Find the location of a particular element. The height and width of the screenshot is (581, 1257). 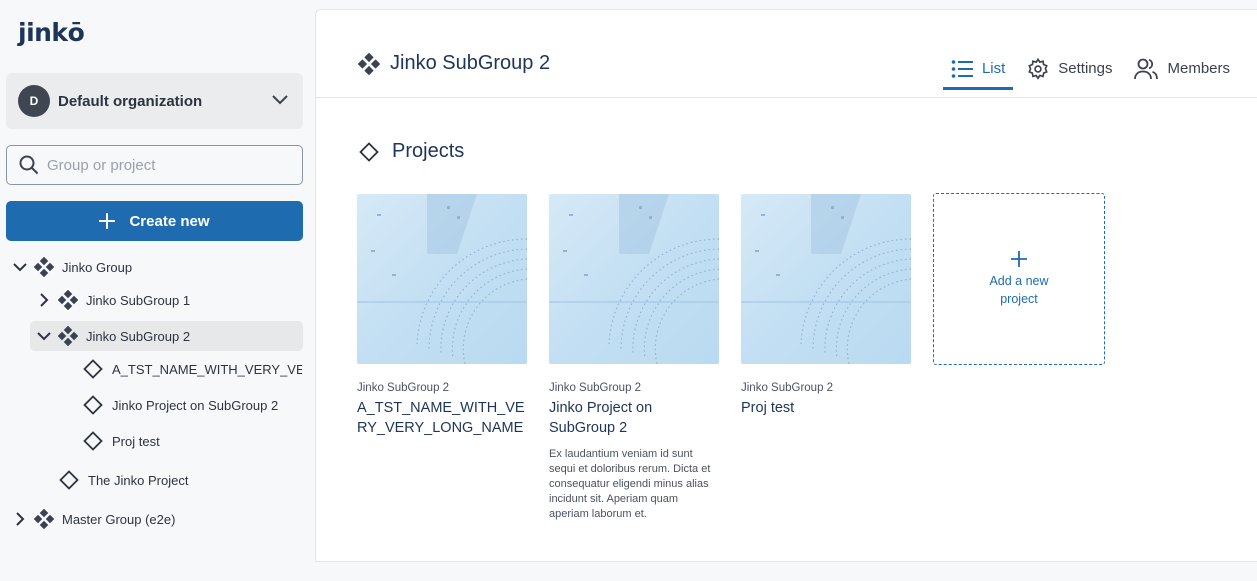

project-name: A_TST_NAME_WITH_VERY_VERY_LONG_NAME is located at coordinates (443, 418).